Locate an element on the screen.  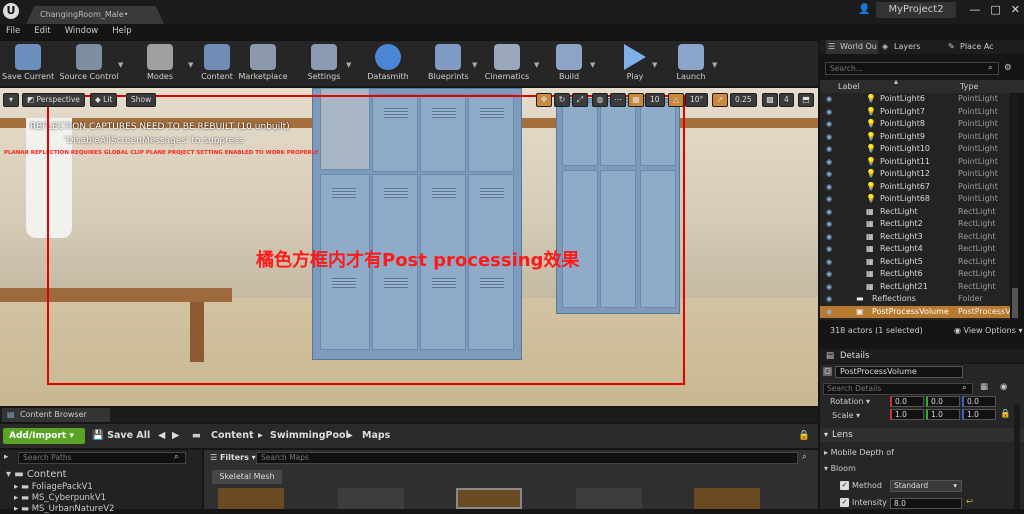
source-control-button: Source Control is located at coordinates (89, 64).